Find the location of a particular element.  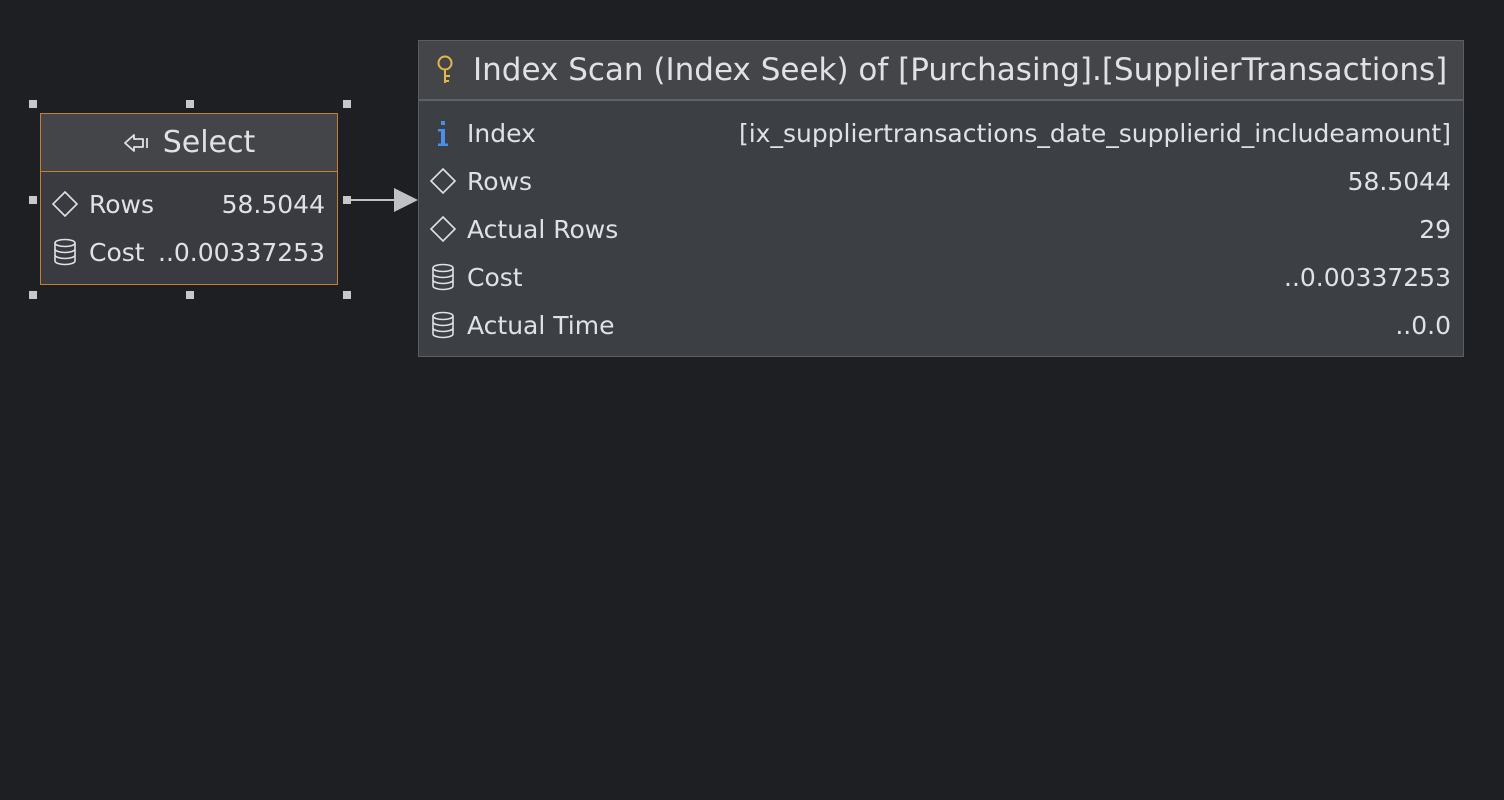

resize-handle-bottom-left is located at coordinates (33, 295).